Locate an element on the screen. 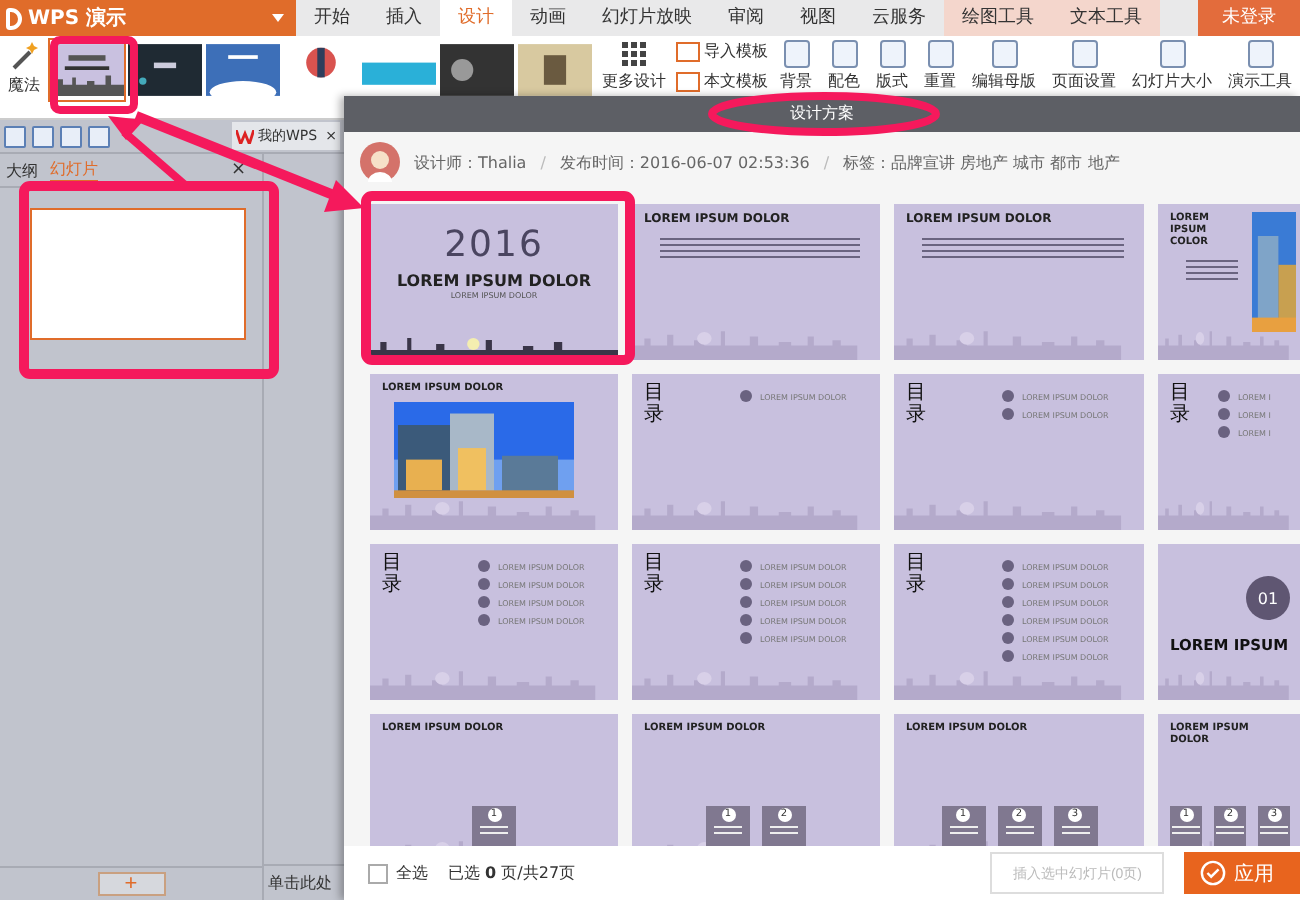 The width and height of the screenshot is (1300, 900). dialog-title: 设计方案 is located at coordinates (822, 114).